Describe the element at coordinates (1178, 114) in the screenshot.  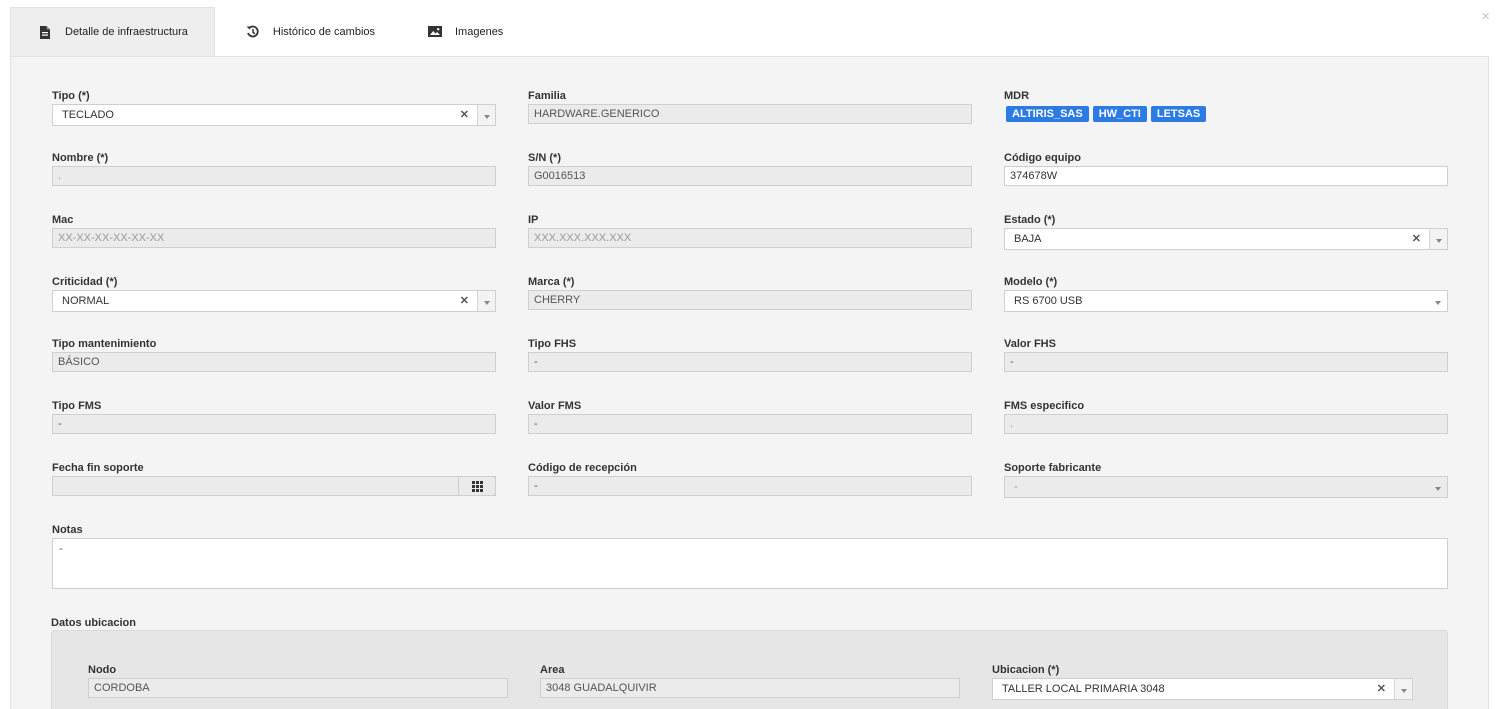
I see `mdr-tag: LETSAS` at that location.